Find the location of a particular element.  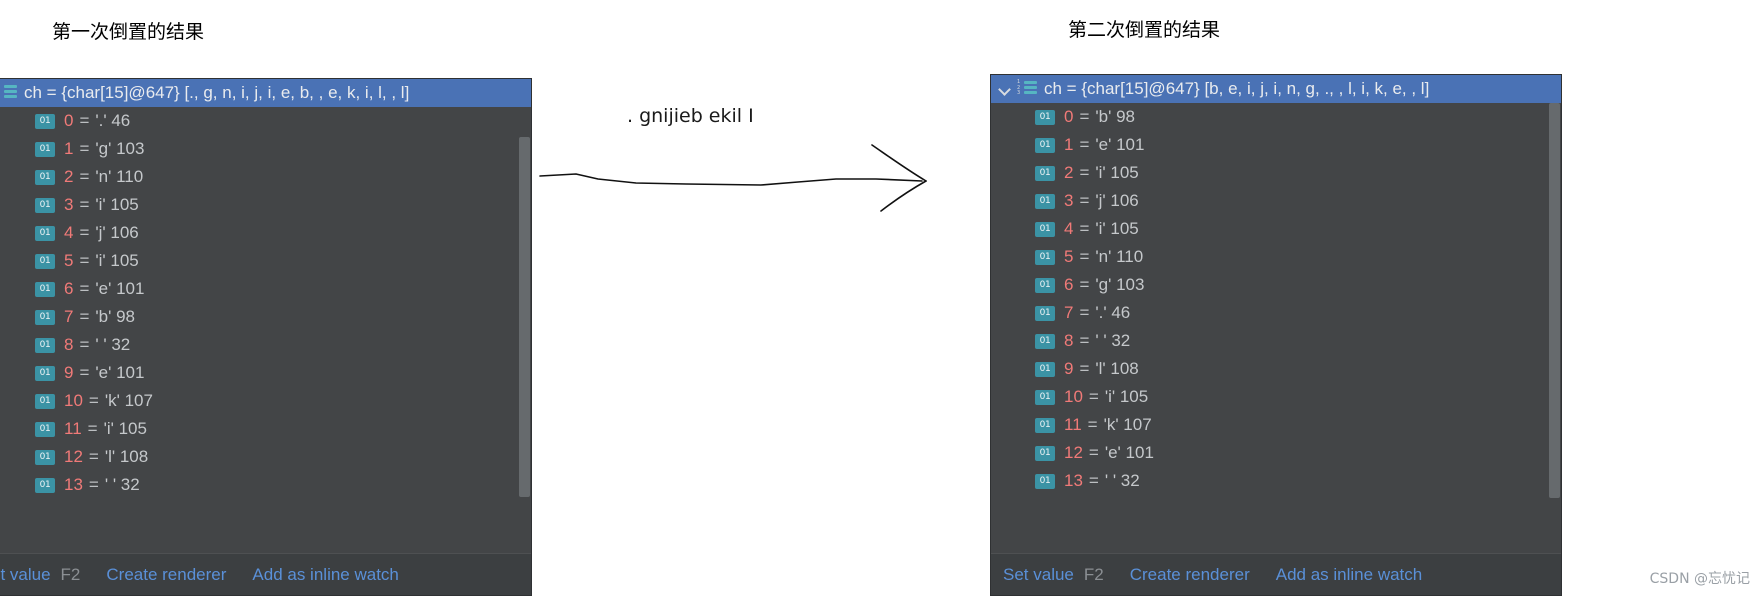

array-index: 10 is located at coordinates (73, 400).